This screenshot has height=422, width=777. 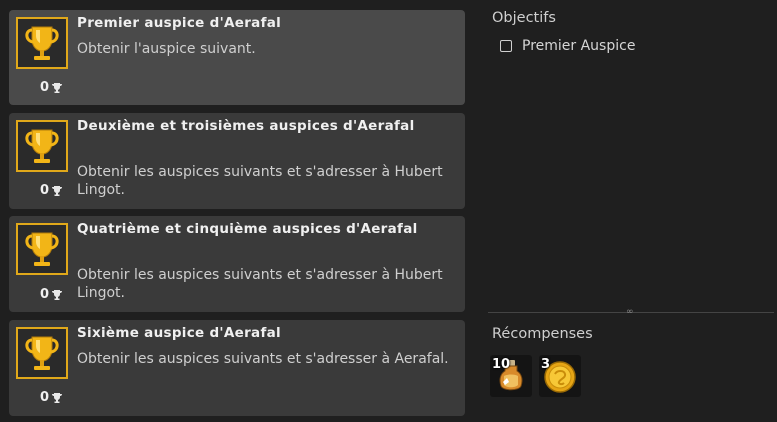 What do you see at coordinates (546, 364) in the screenshot?
I see `reward-count: 3` at bounding box center [546, 364].